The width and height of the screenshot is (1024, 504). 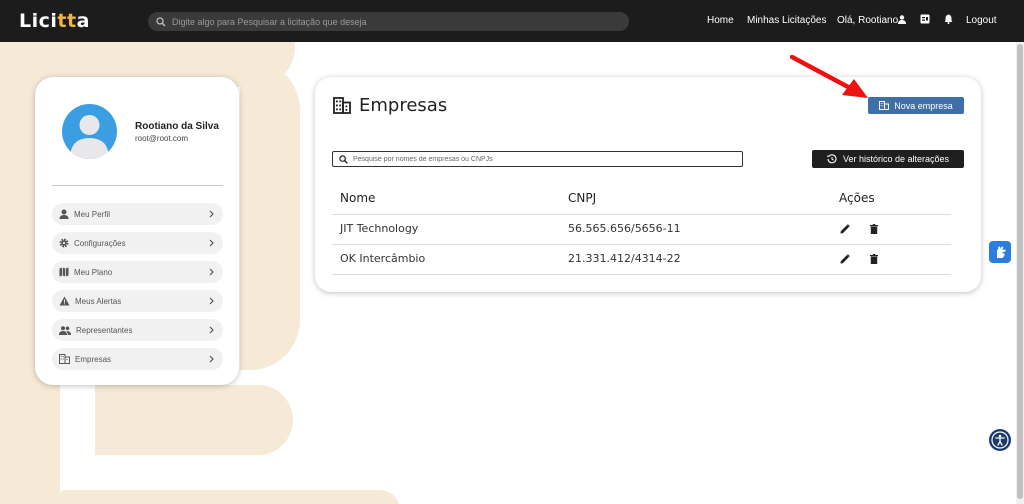 I want to click on sidebar-item-empresas: Empresas, so click(x=137, y=359).